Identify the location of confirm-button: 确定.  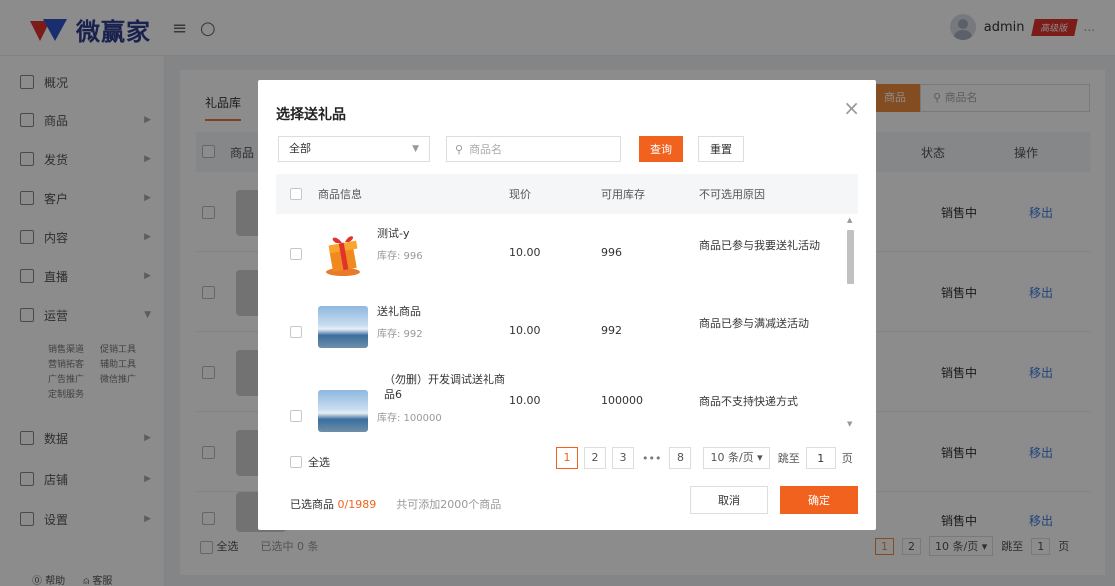
(819, 500).